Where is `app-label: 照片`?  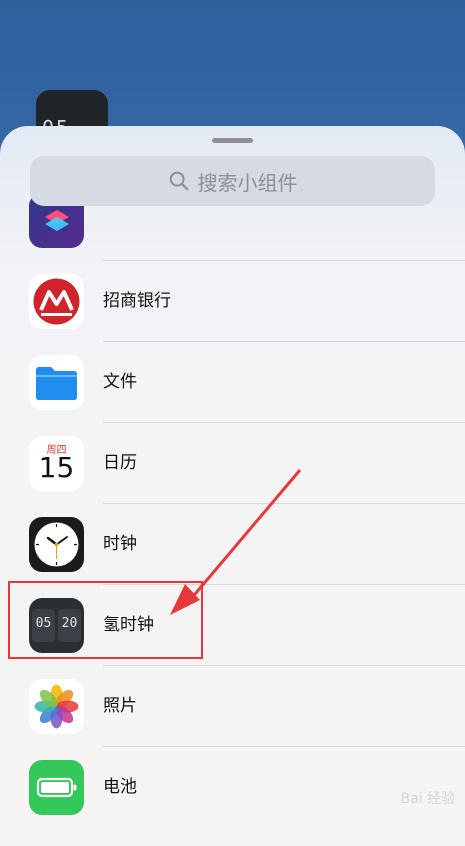 app-label: 照片 is located at coordinates (120, 706).